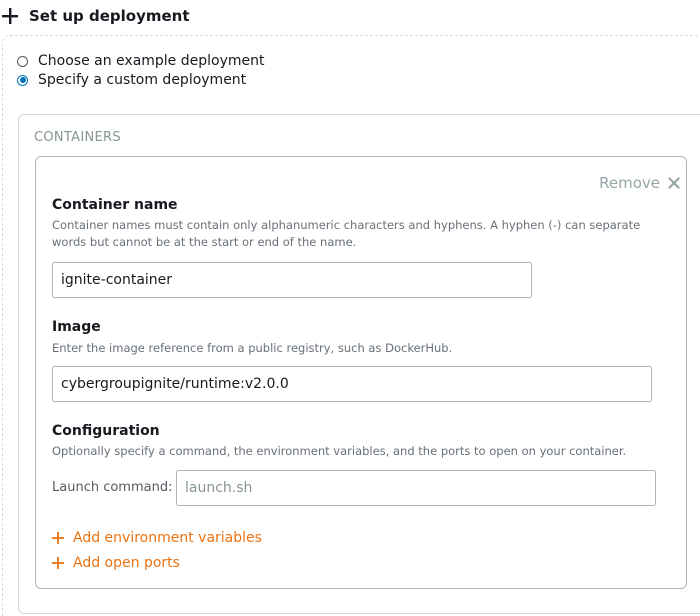  I want to click on radio-label-custom: Specify a custom deployment, so click(142, 80).